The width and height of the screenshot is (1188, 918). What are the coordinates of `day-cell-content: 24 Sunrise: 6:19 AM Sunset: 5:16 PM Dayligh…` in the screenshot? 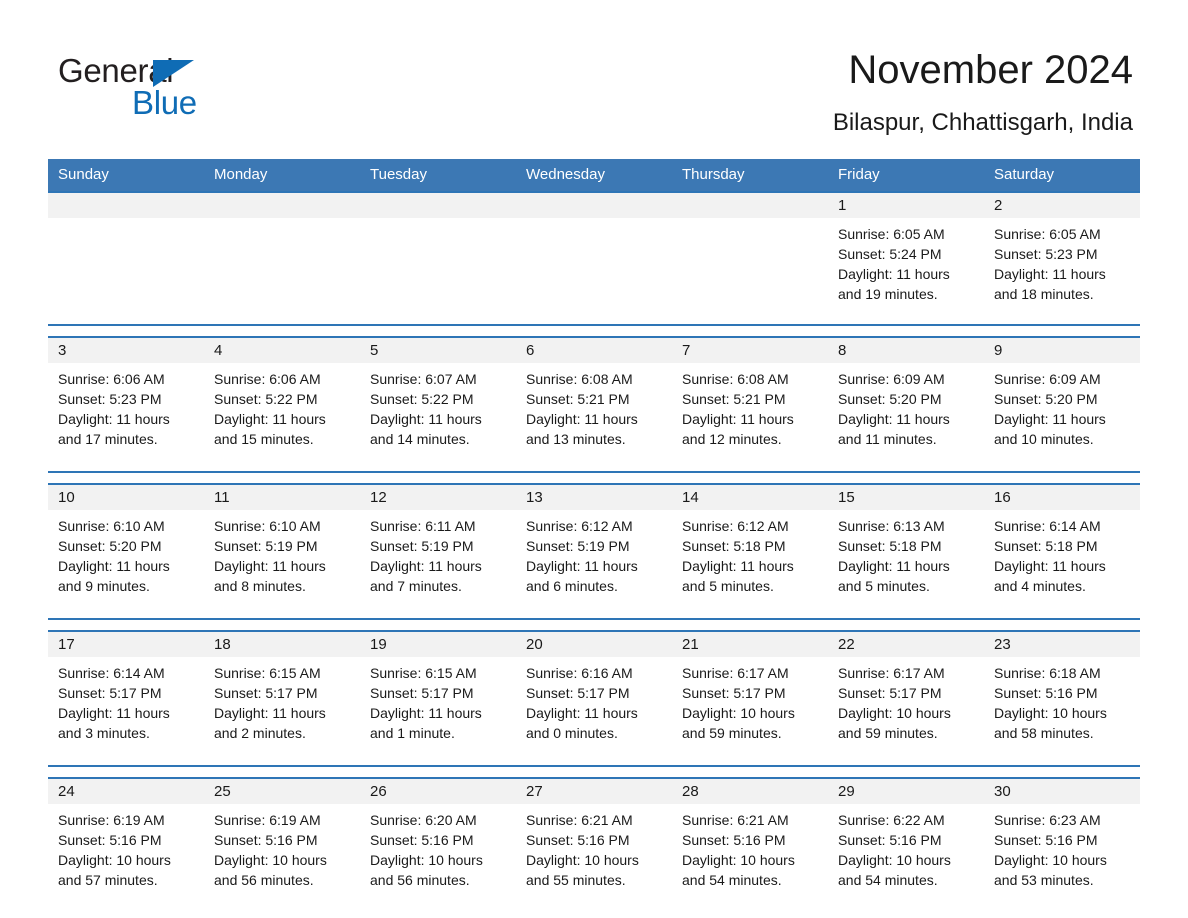 It's located at (126, 845).